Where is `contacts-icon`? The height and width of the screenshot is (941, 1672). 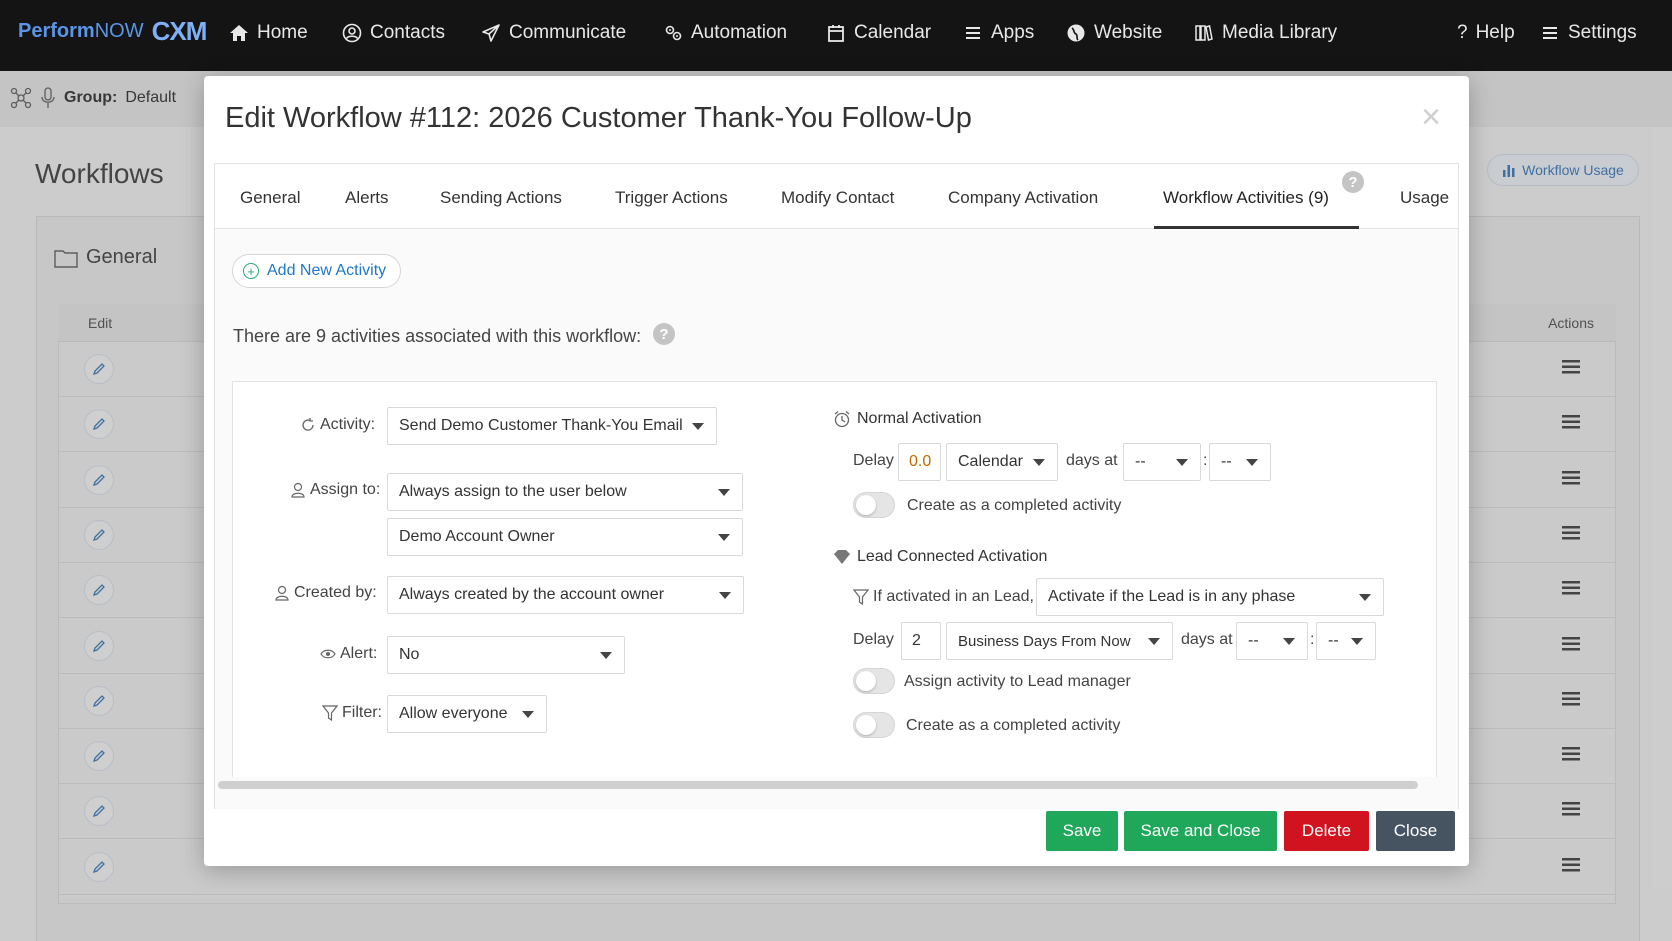 contacts-icon is located at coordinates (352, 33).